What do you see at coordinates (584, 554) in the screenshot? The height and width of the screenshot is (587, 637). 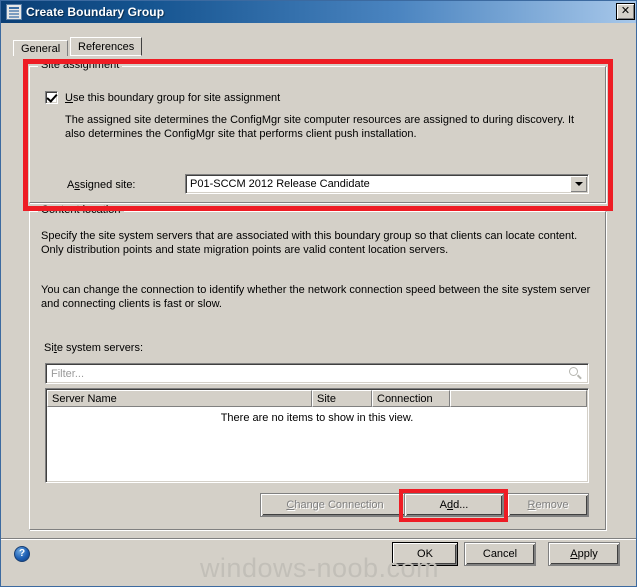 I see `apply-button: Apply` at bounding box center [584, 554].